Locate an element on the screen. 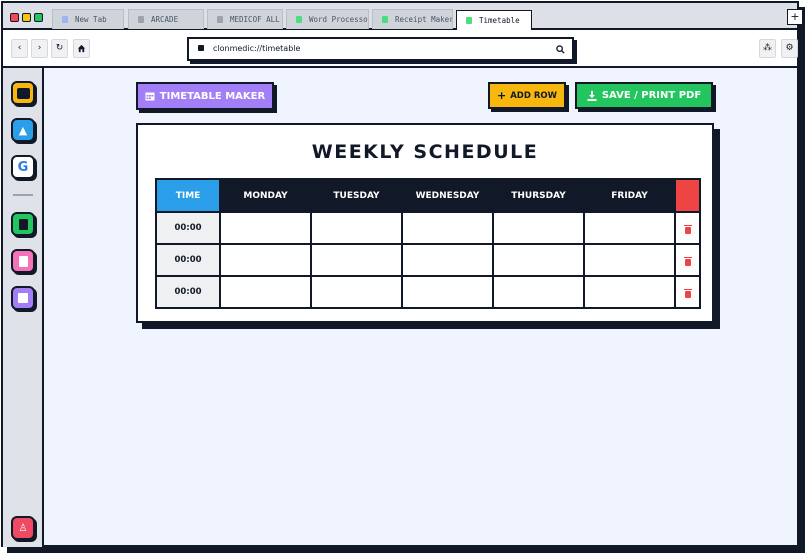  tab-new-tab: New Tab is located at coordinates (88, 19).